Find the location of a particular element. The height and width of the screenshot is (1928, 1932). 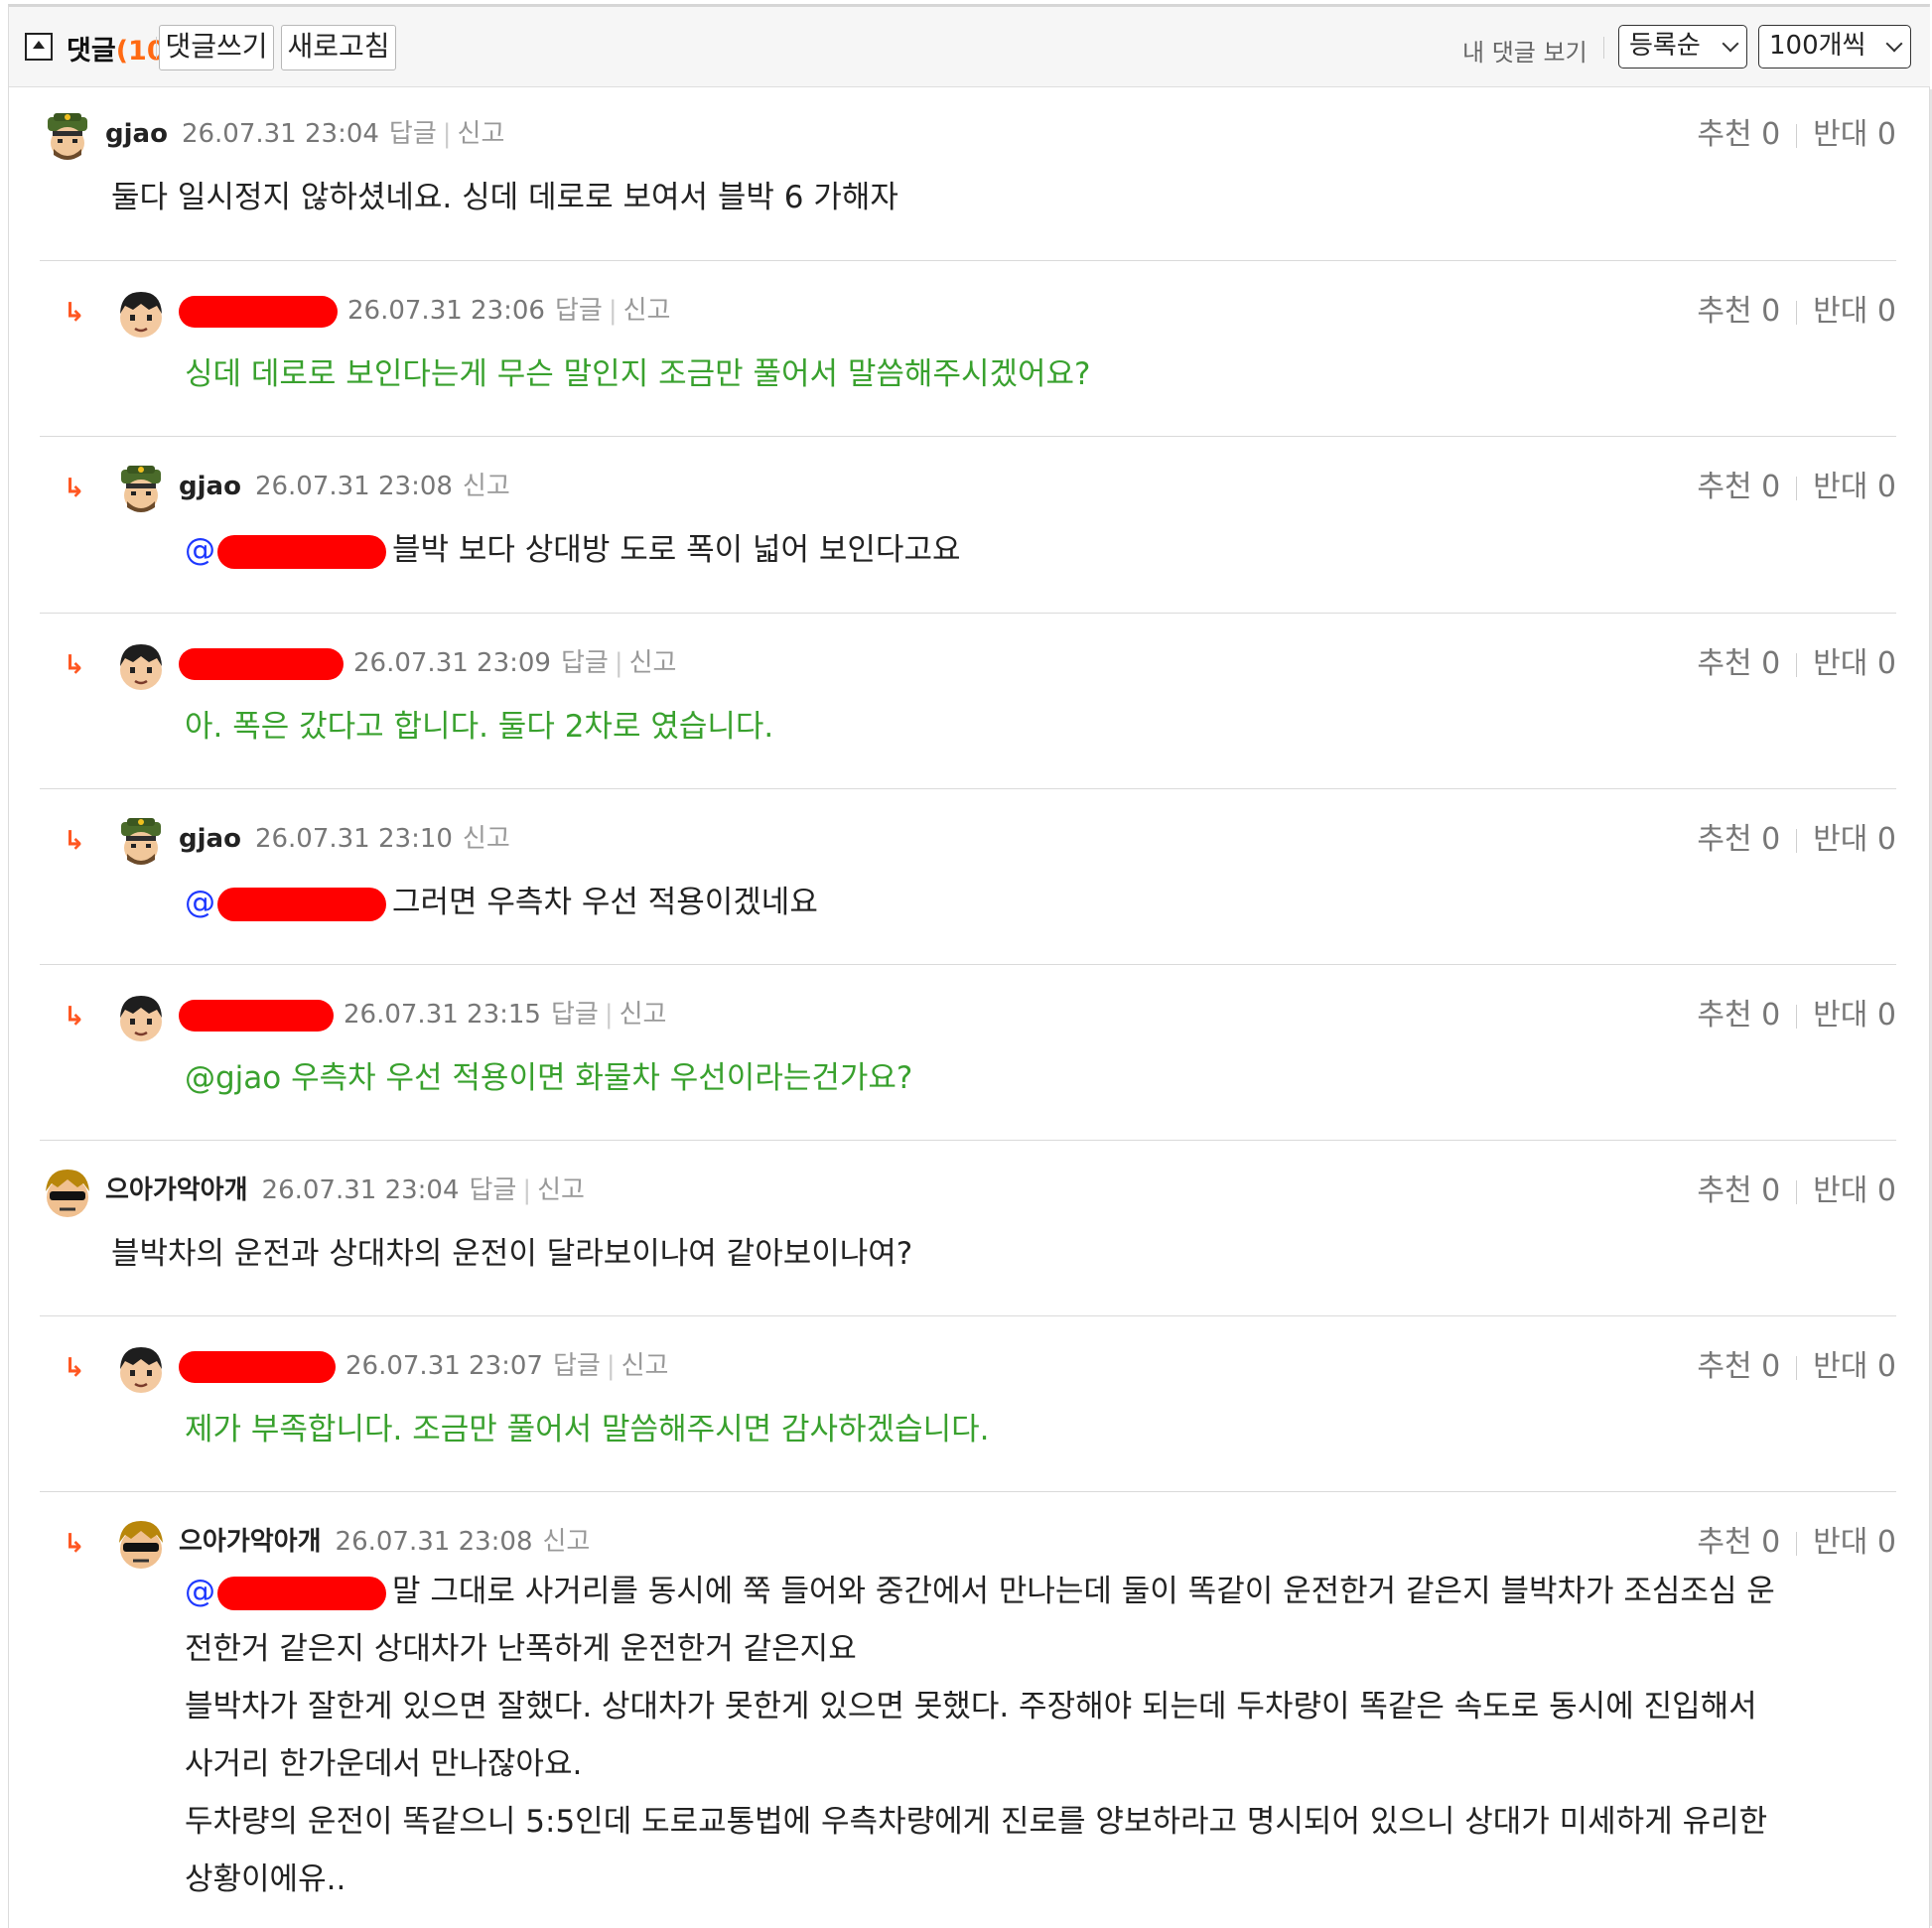

write-comment-button: 댓글쓰기 is located at coordinates (217, 47).